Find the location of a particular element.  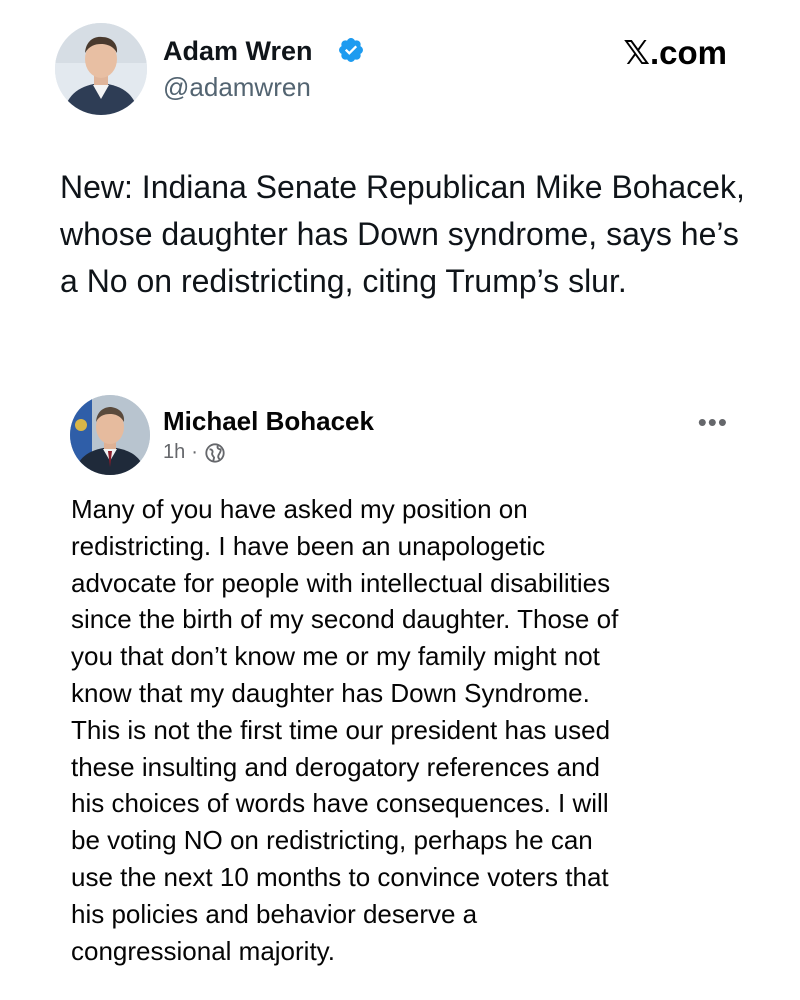

post-line: his policies and behavior deserve a is located at coordinates (274, 913).